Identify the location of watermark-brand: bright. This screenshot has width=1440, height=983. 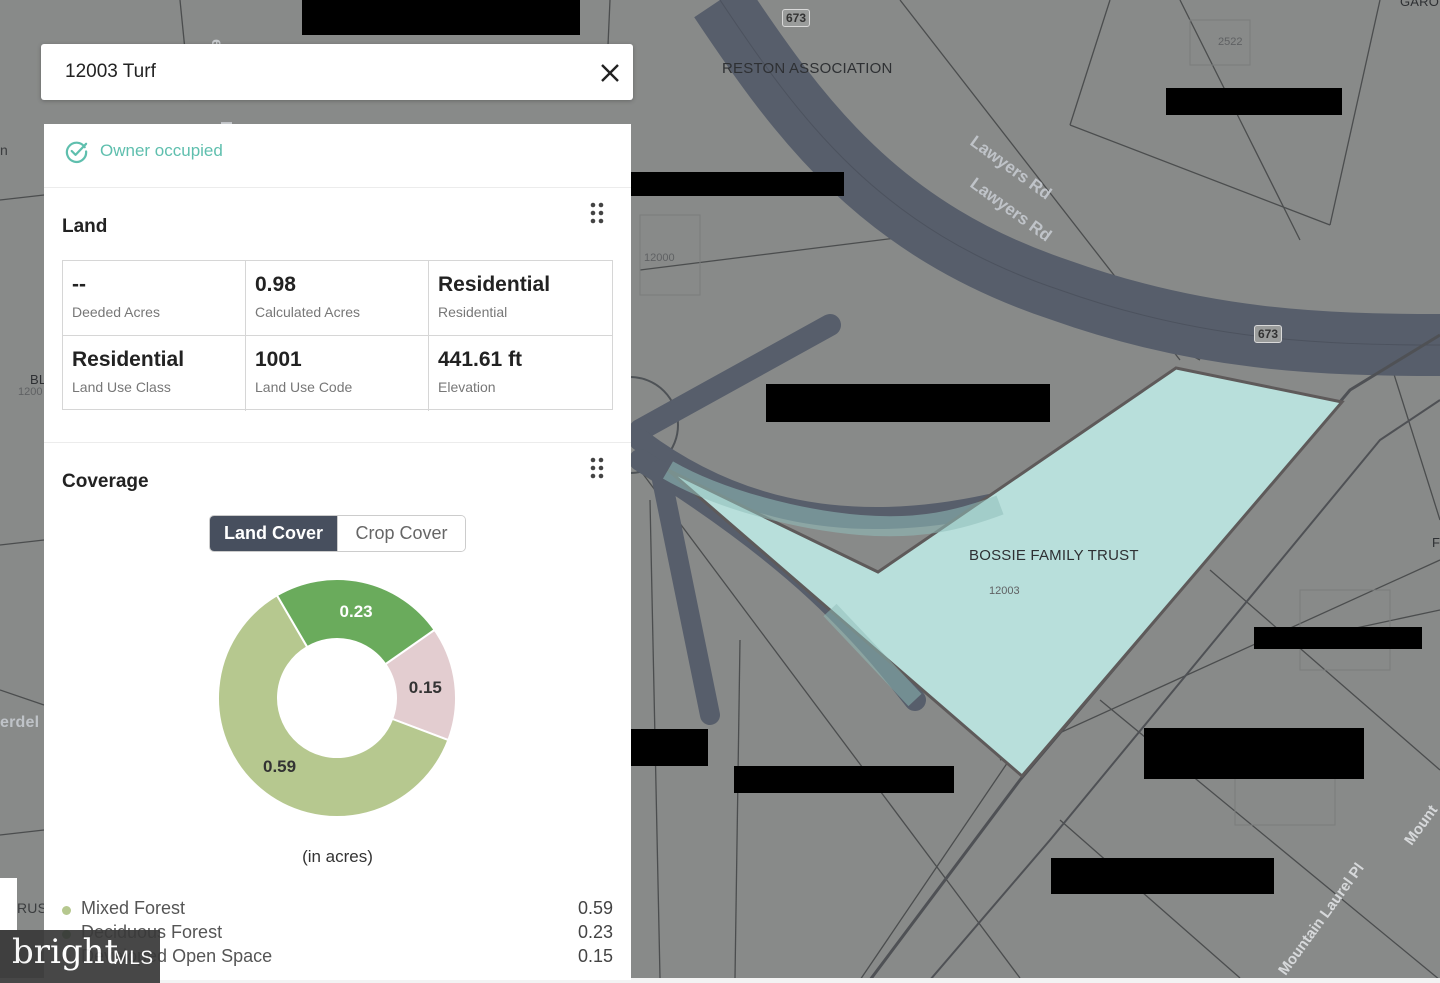
(65, 952).